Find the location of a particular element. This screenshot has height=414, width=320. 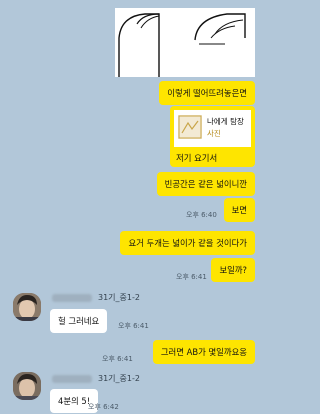

message-time: 오후 6:42 is located at coordinates (103, 407).